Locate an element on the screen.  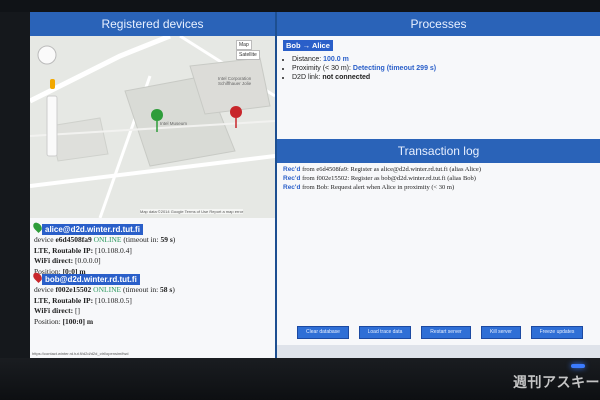
wifi-direct-value: [] is located at coordinates (77, 310).